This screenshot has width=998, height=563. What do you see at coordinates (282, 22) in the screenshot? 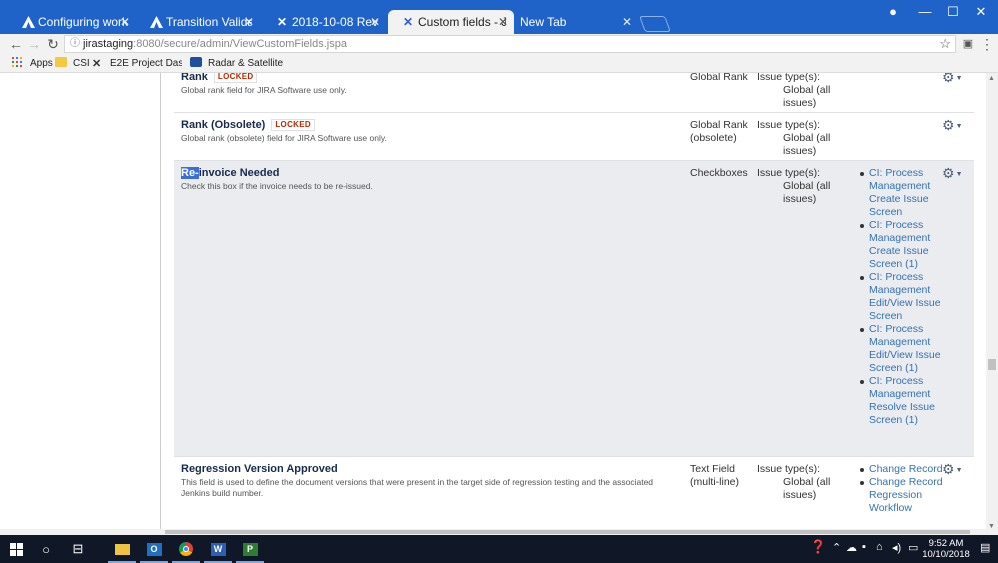
I see `confluence-icon: ✕` at bounding box center [282, 22].